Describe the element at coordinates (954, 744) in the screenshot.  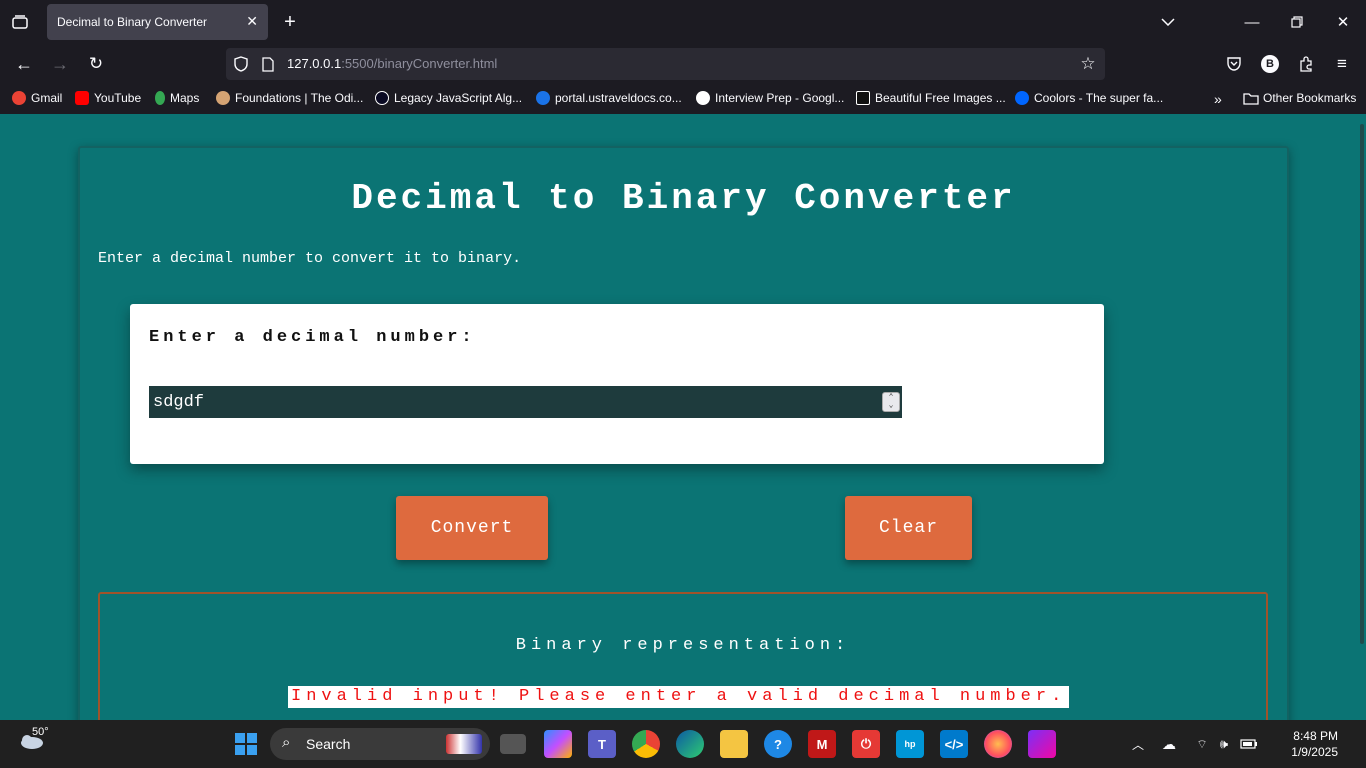
I see `vscode-icon: </>` at that location.